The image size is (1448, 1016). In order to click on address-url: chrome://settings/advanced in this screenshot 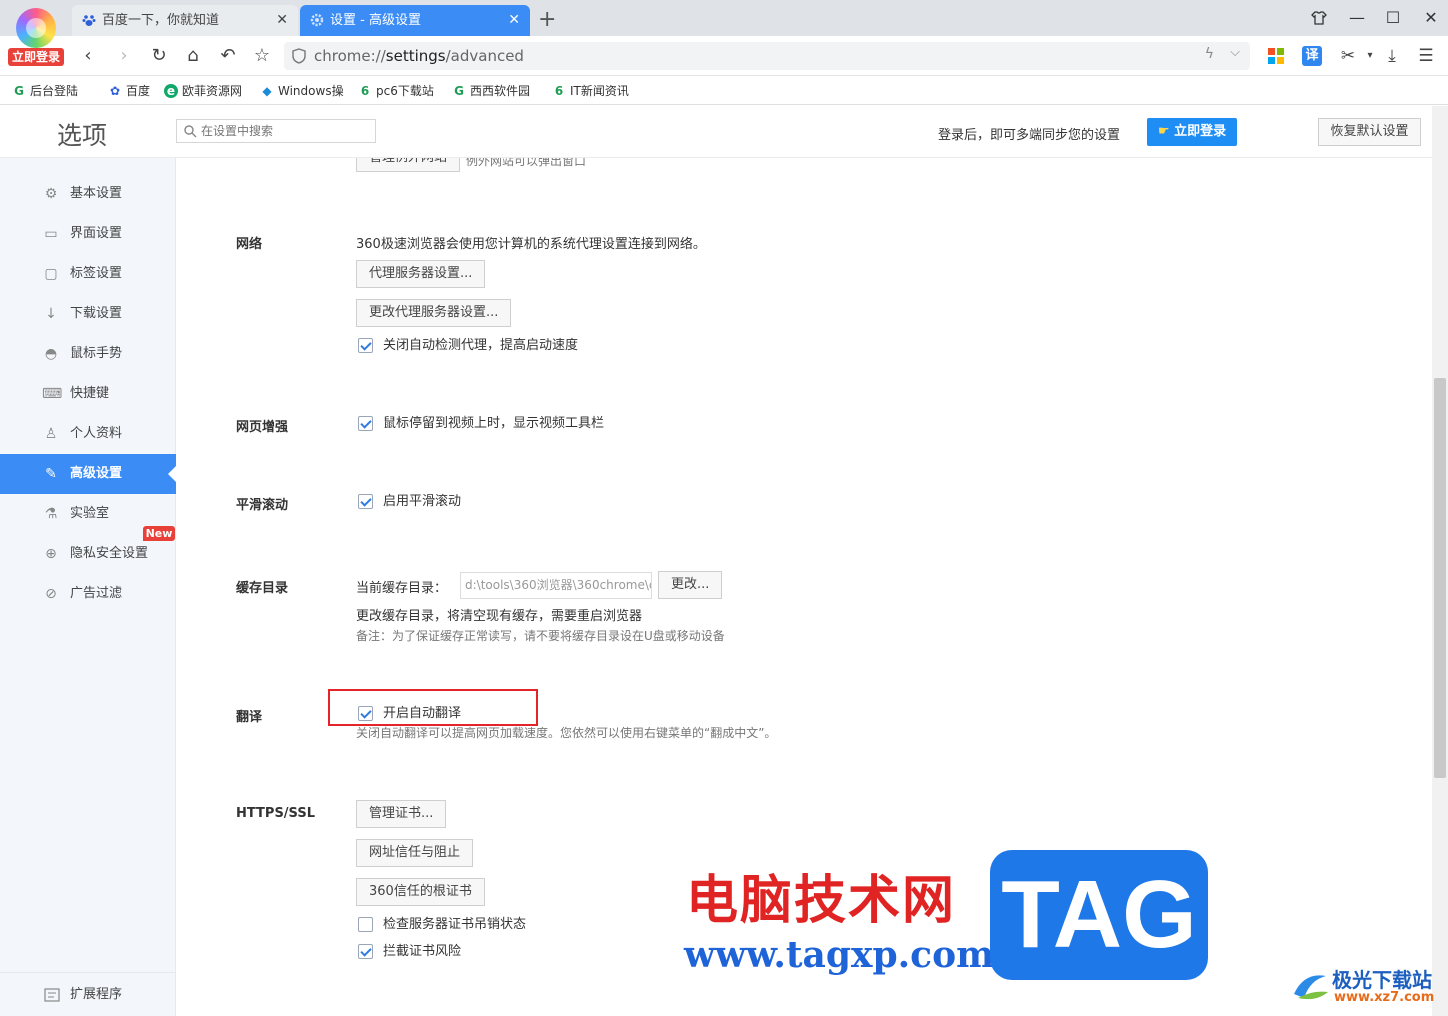, I will do `click(419, 56)`.